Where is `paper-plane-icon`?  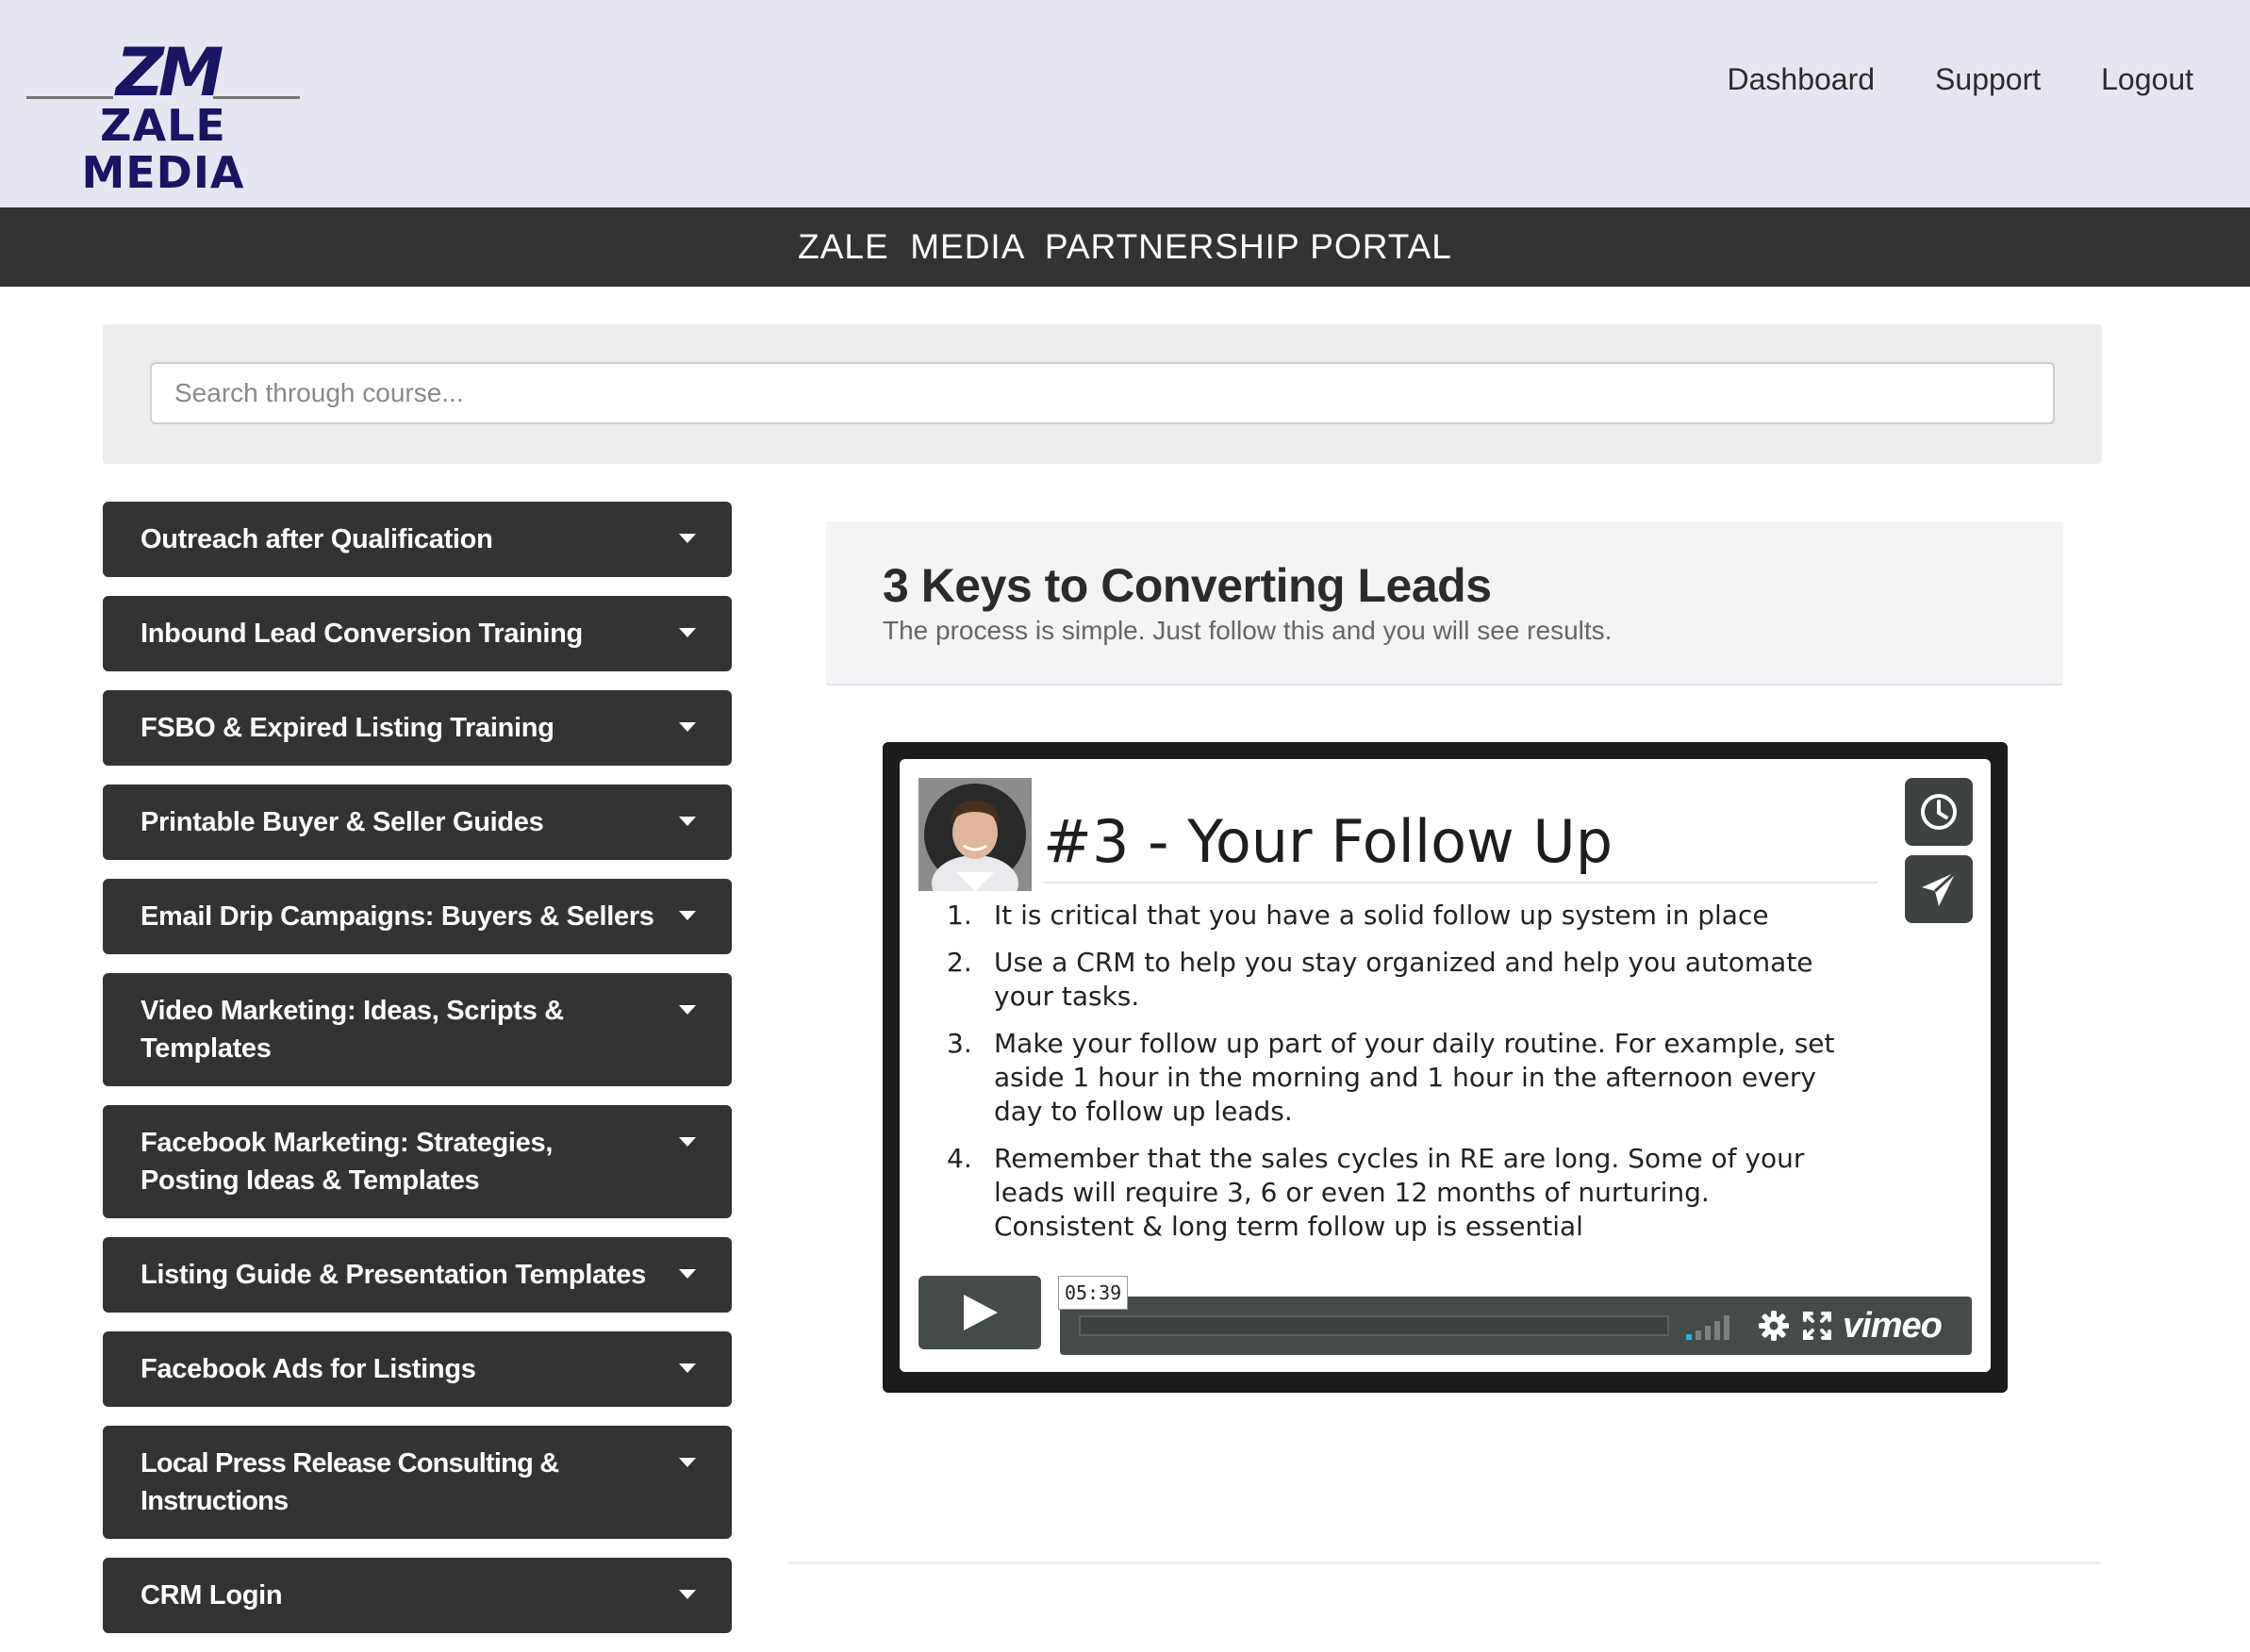
paper-plane-icon is located at coordinates (1940, 888).